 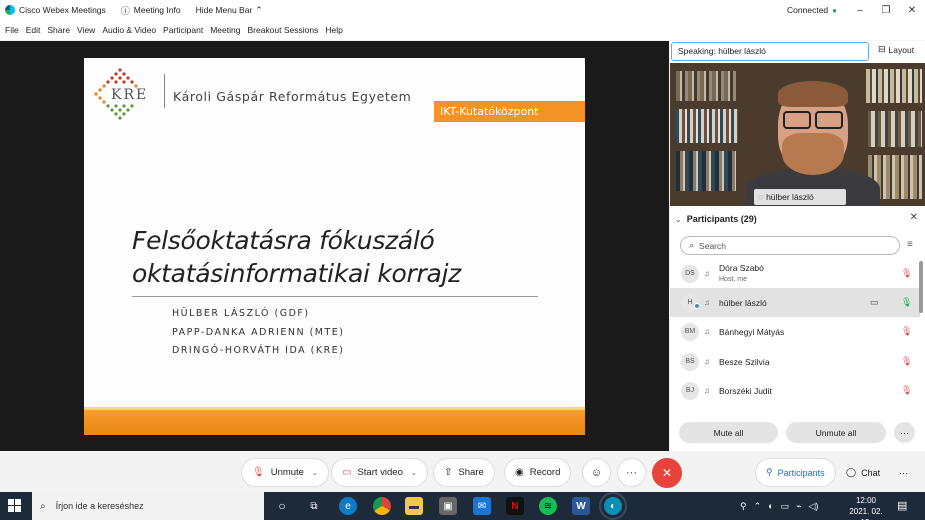 I want to click on menu-file: File, so click(x=12, y=30).